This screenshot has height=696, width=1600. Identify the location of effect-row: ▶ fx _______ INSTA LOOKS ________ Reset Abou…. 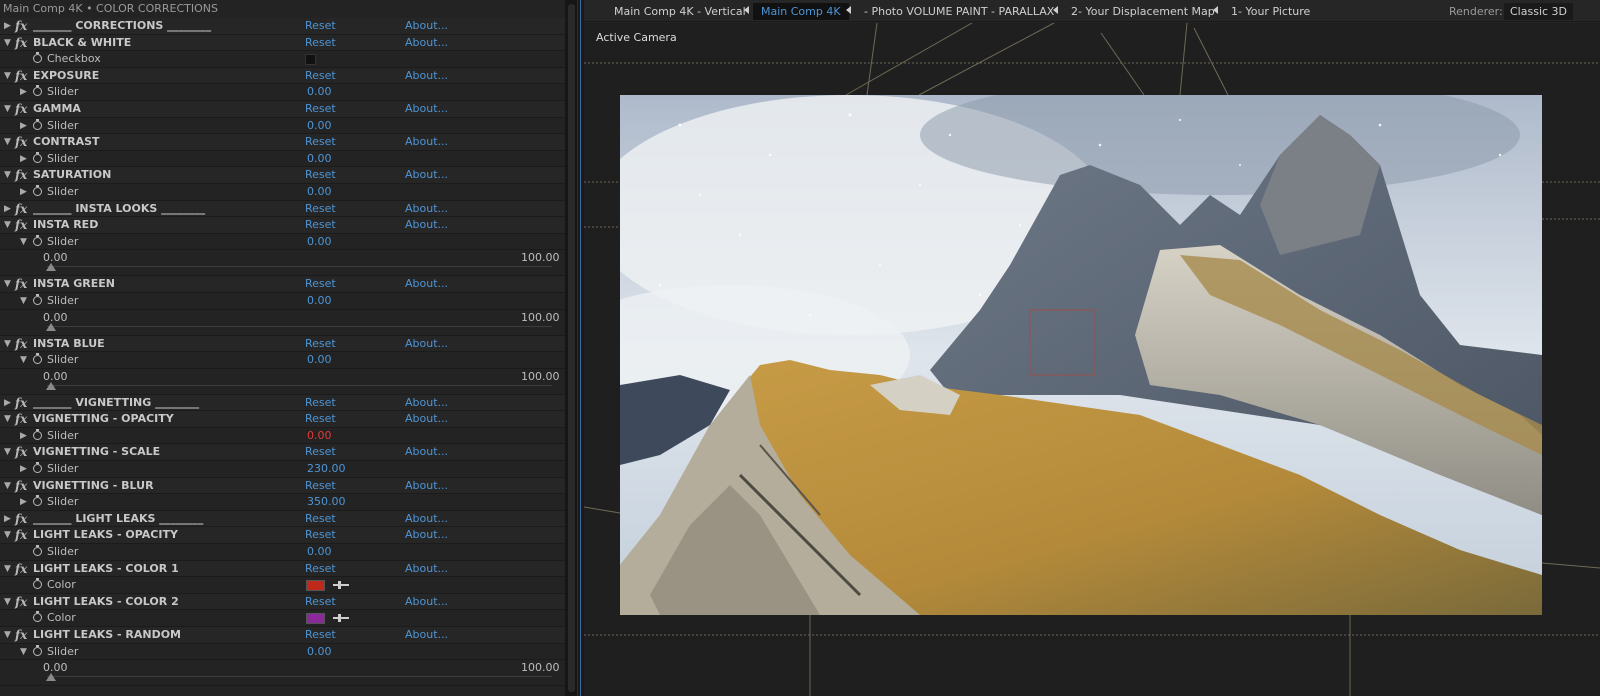
(282, 209).